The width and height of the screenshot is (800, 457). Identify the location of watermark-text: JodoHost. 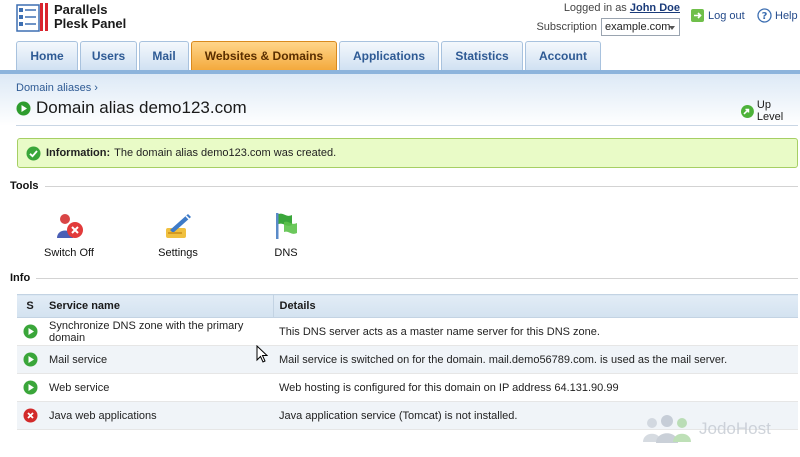
(735, 428).